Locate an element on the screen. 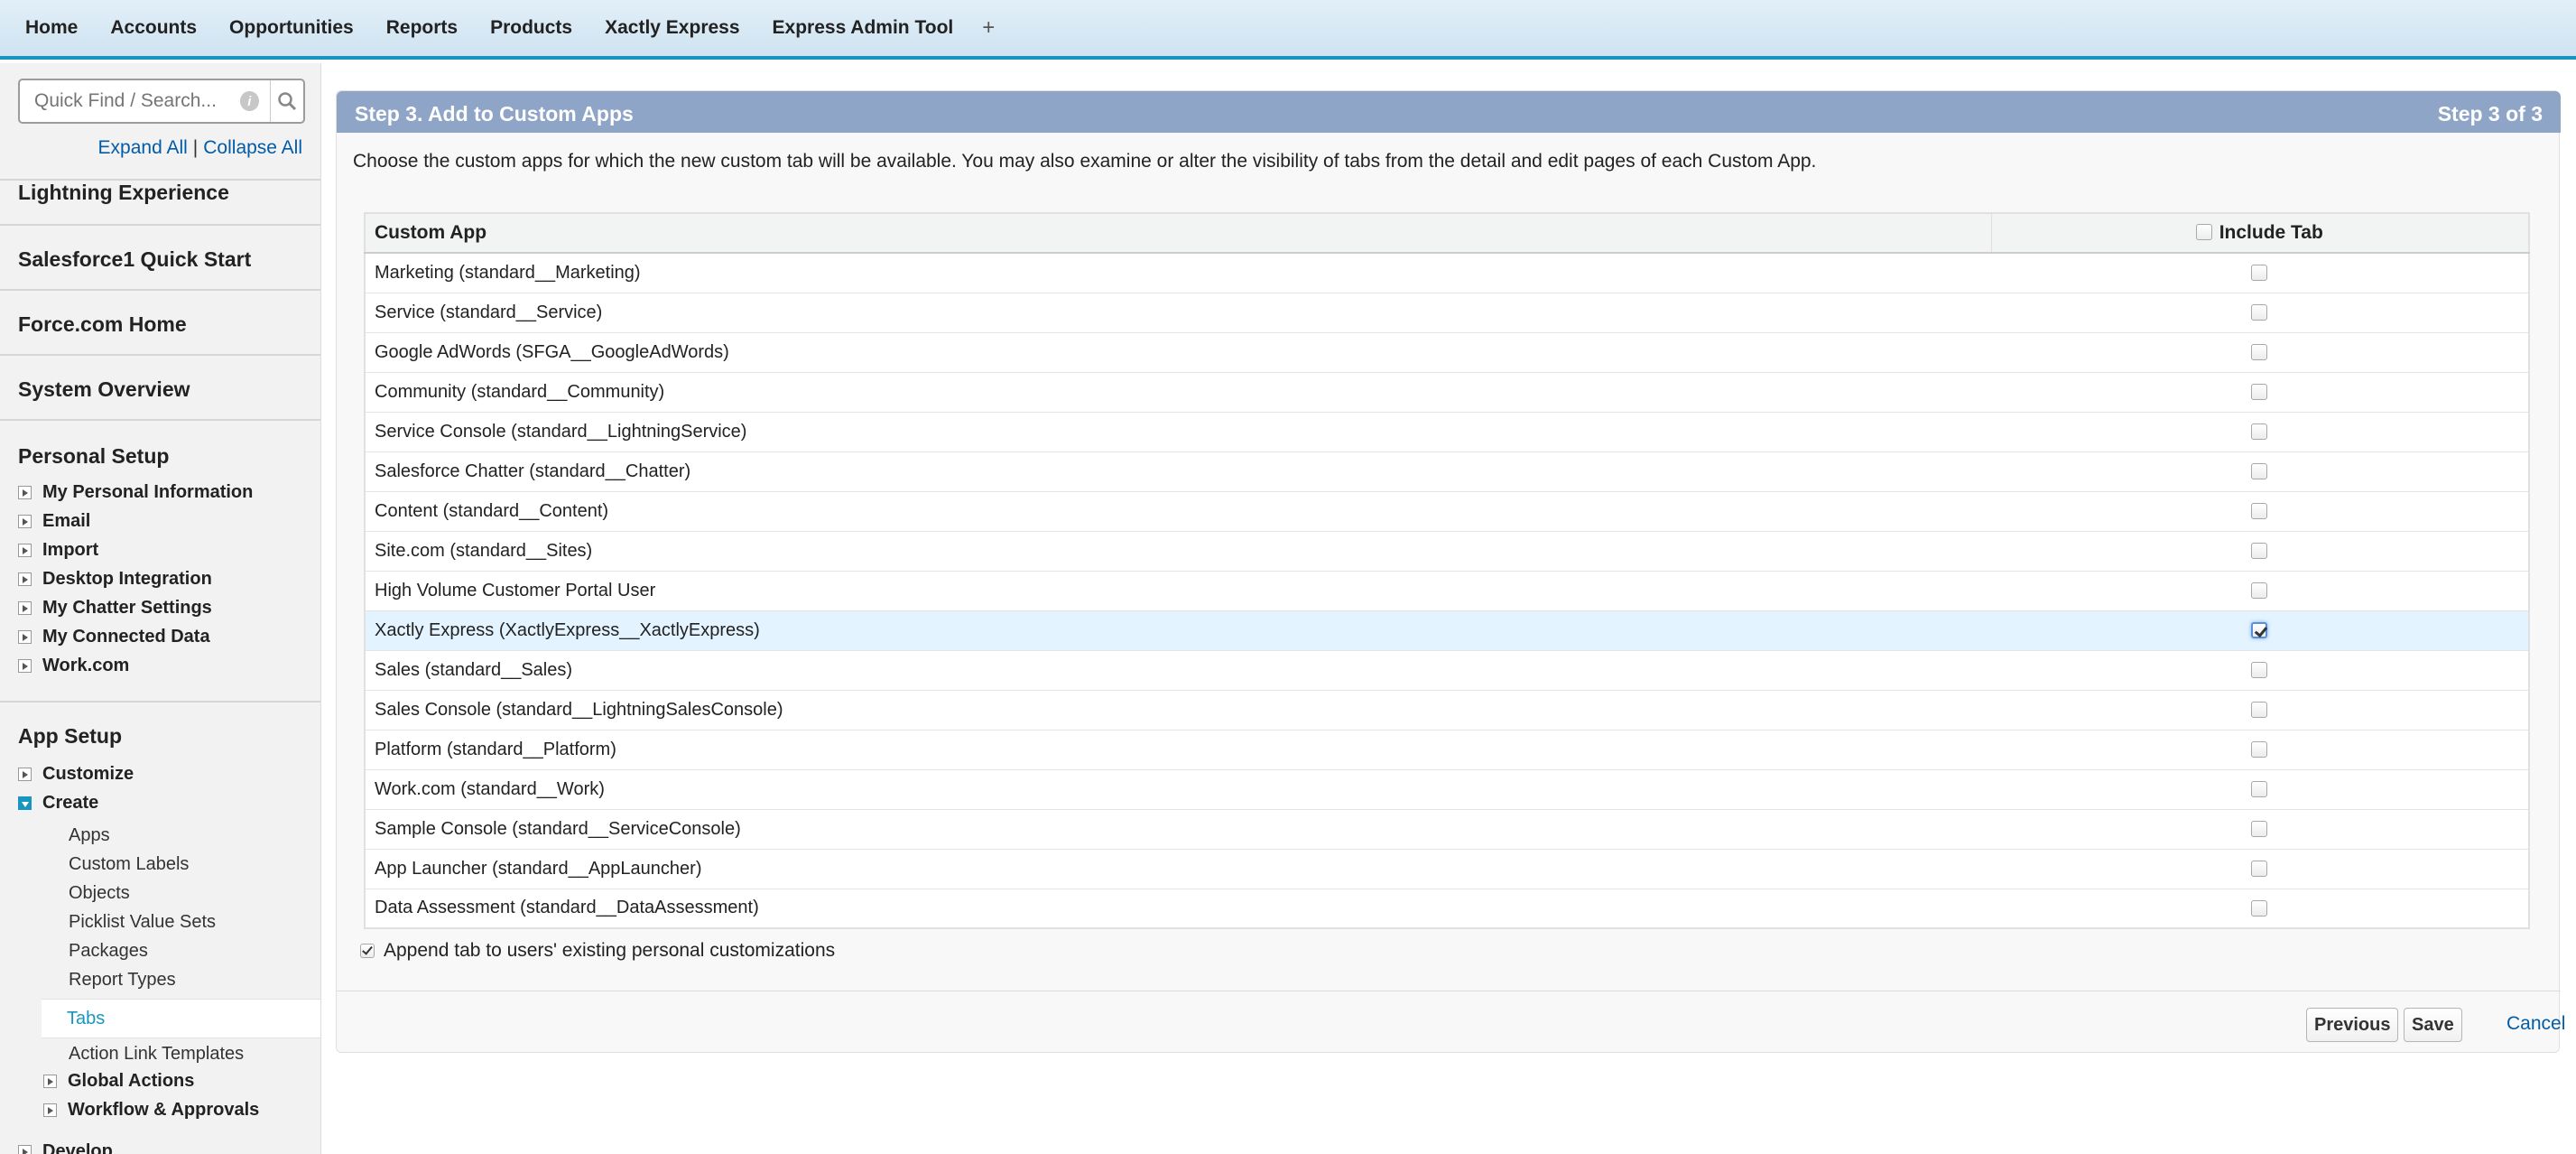 This screenshot has width=2576, height=1154. table-row: Work.com (standard__Work) is located at coordinates (1447, 789).